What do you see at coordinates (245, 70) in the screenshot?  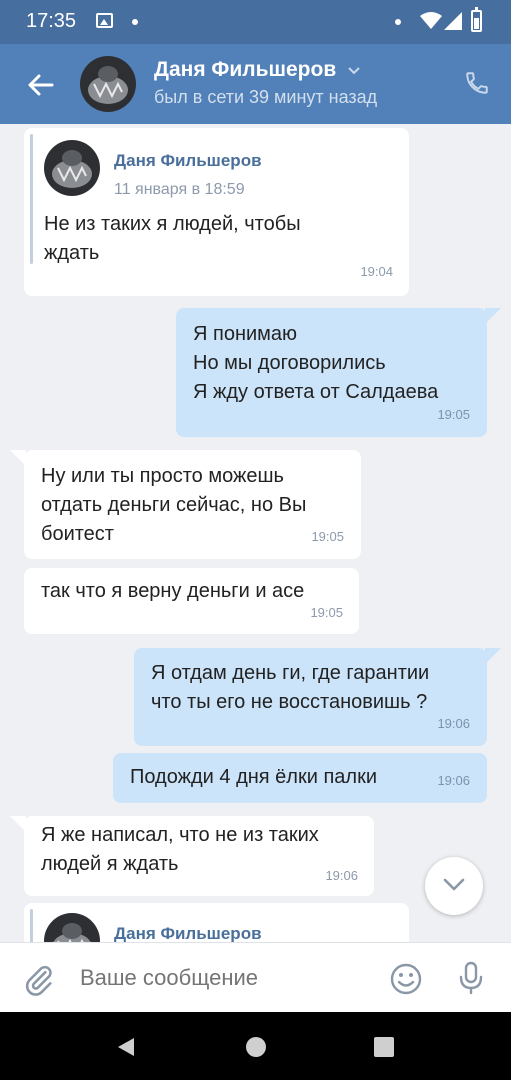 I see `contact-name: Даня Фильшеров` at bounding box center [245, 70].